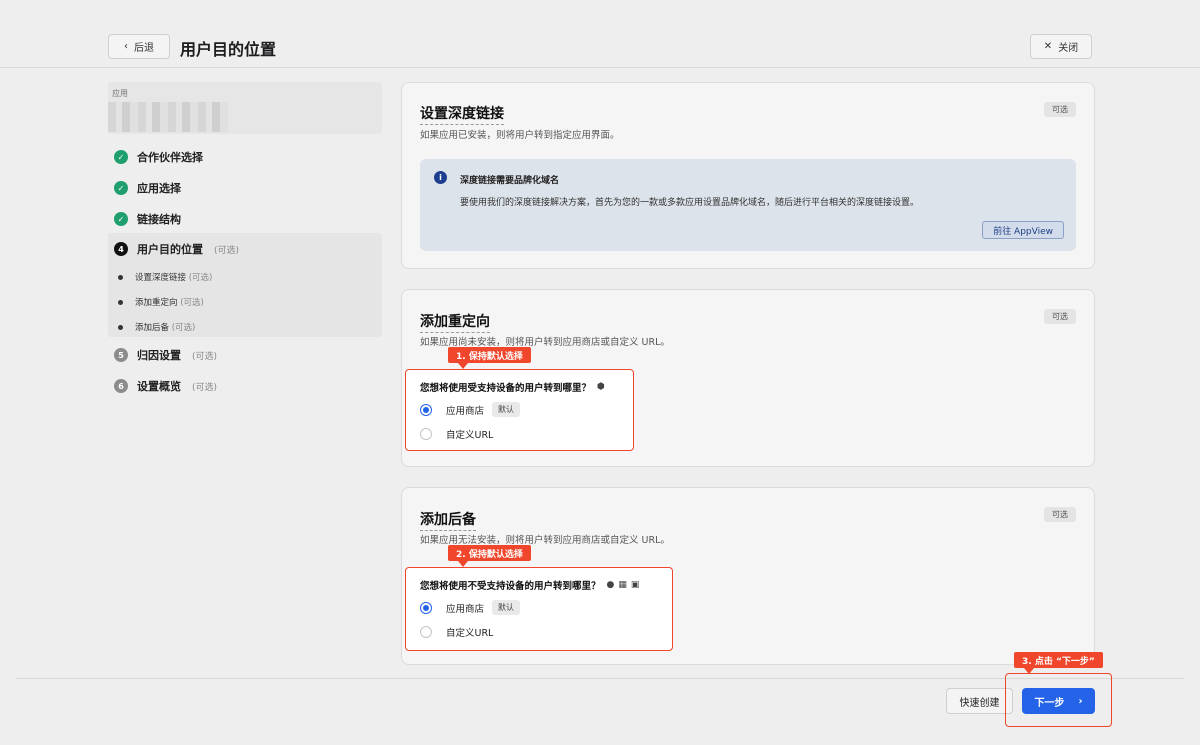 This screenshot has height=745, width=1200. What do you see at coordinates (169, 303) in the screenshot?
I see `substep-label: 添加重定向 (可选)` at bounding box center [169, 303].